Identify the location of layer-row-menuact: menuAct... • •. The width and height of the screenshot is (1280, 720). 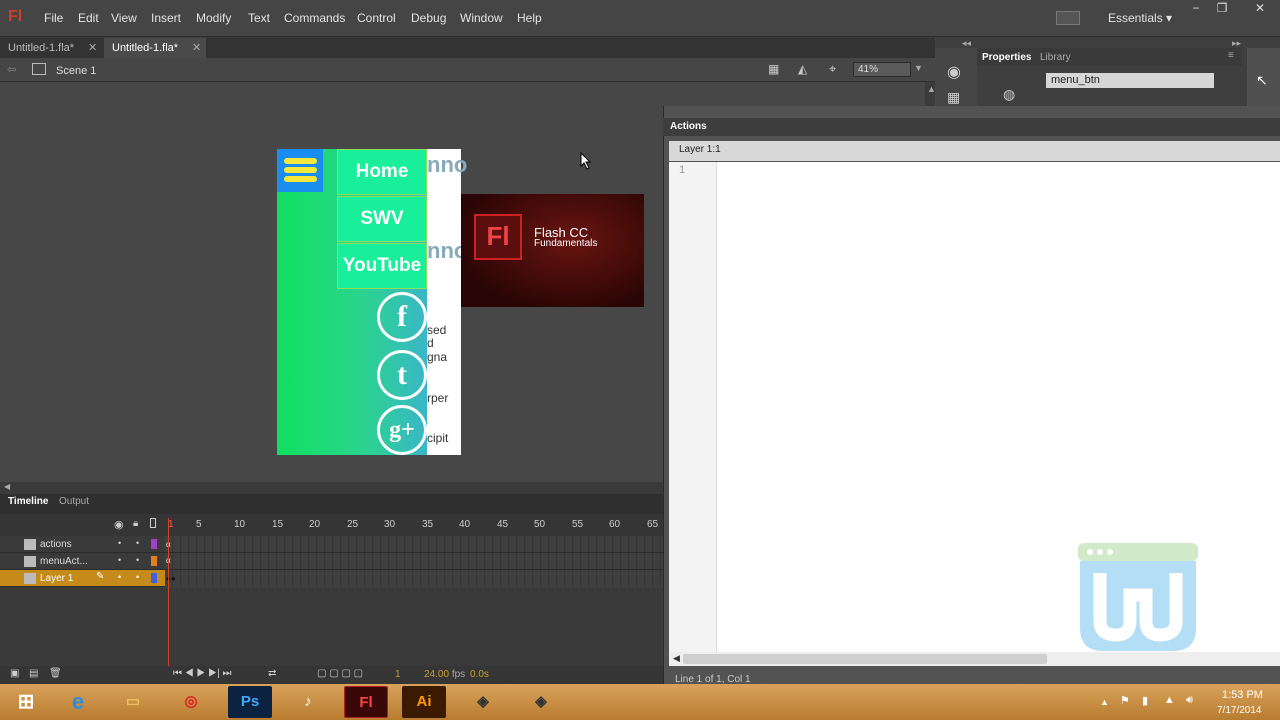
(331, 561).